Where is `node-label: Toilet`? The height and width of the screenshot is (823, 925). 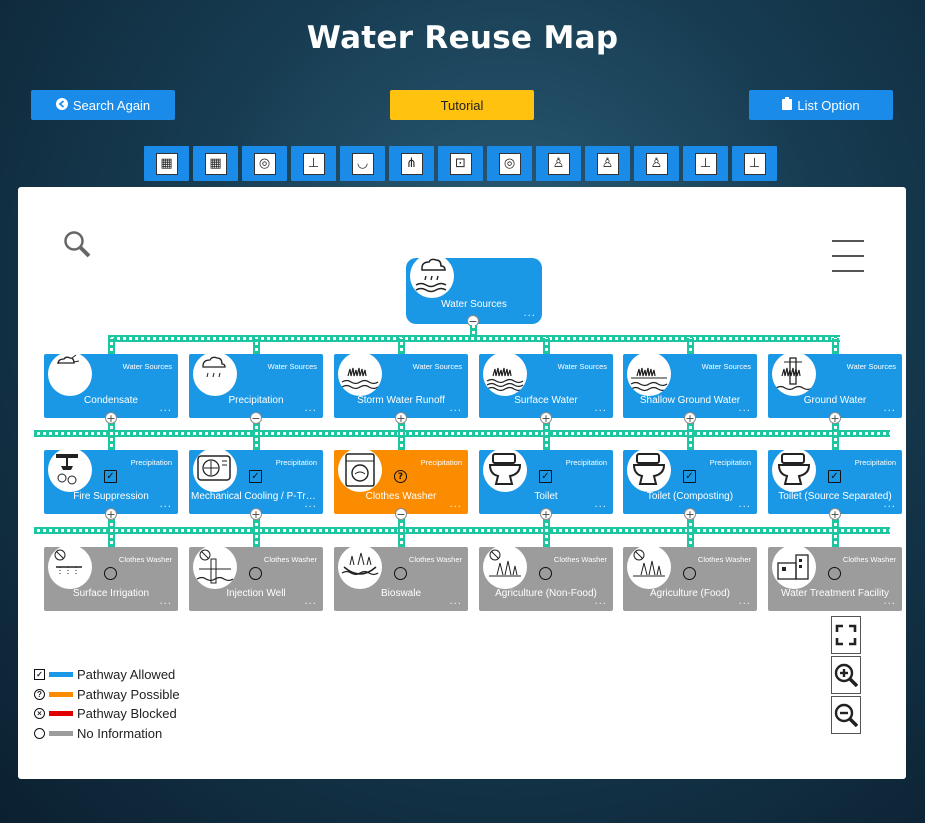 node-label: Toilet is located at coordinates (546, 496).